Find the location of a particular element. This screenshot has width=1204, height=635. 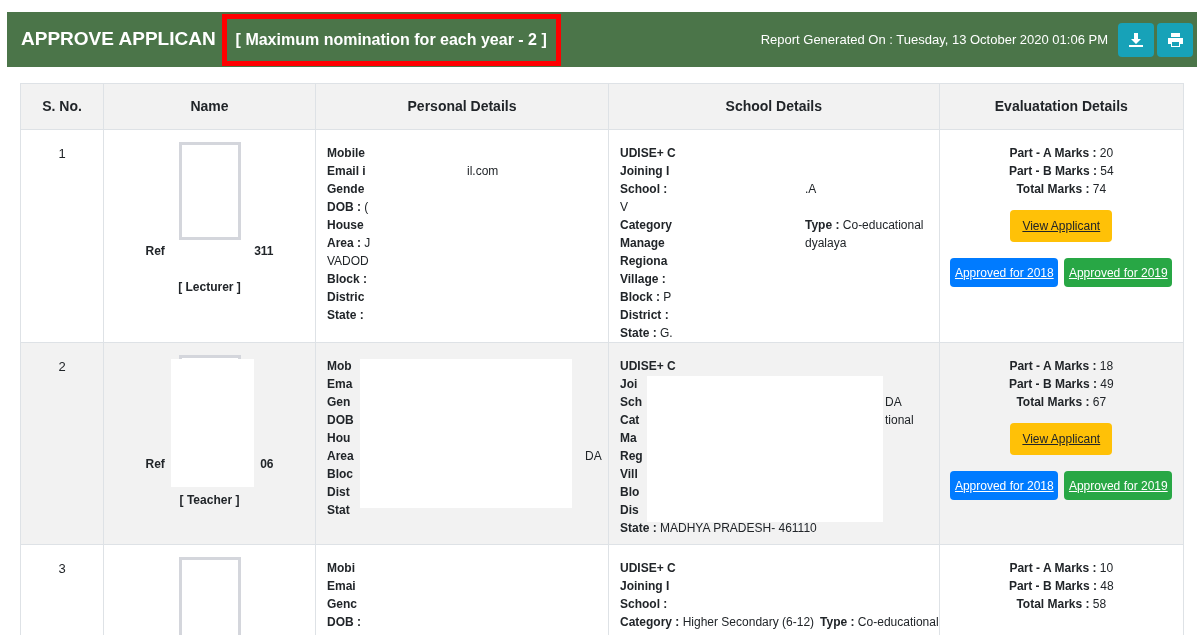

marks-text: Total Marks : 67 is located at coordinates (1061, 402).